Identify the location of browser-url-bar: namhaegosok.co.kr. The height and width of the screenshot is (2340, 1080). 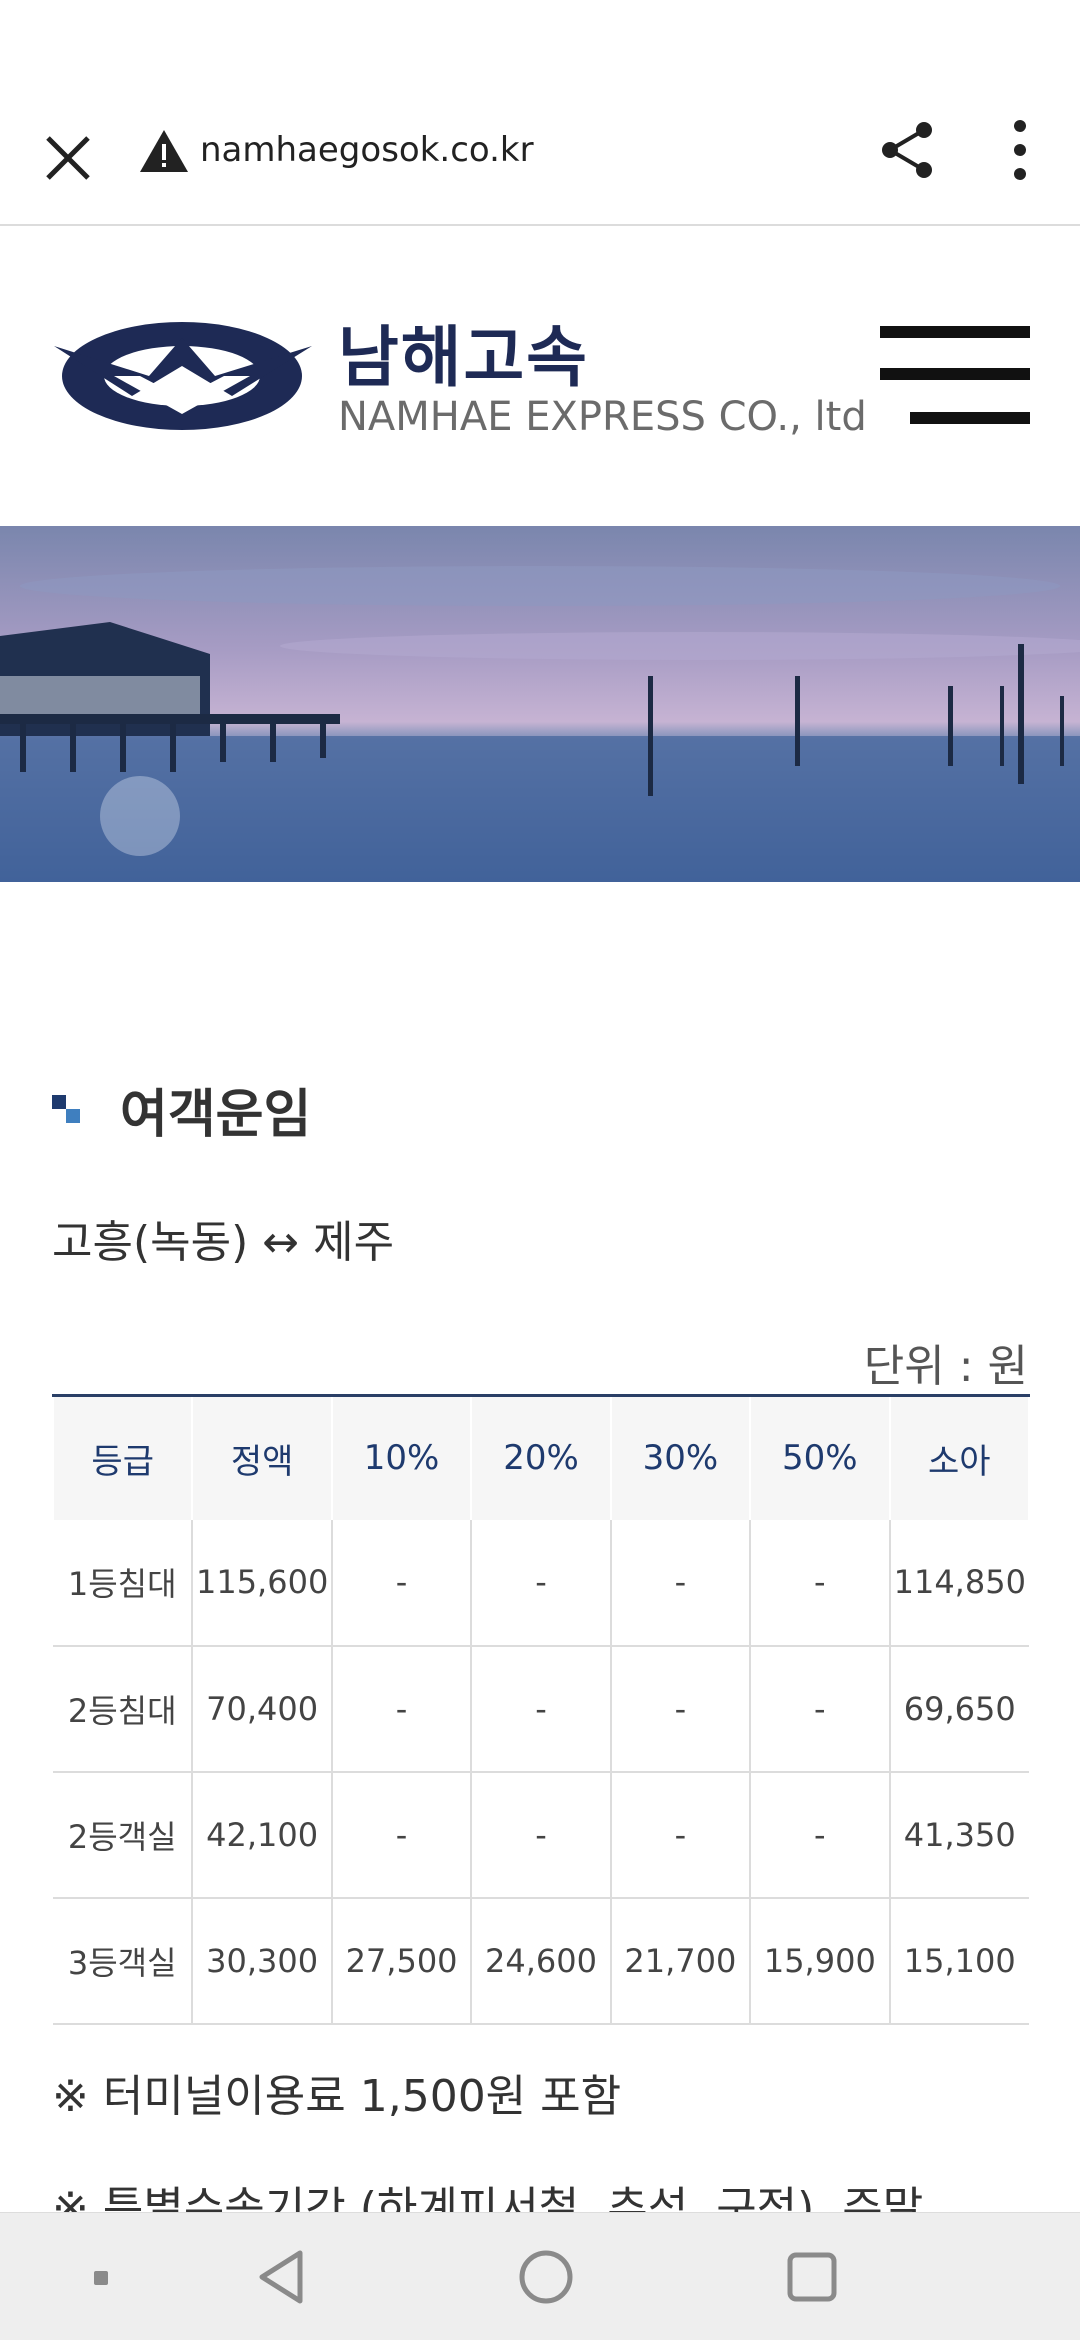
(540, 158).